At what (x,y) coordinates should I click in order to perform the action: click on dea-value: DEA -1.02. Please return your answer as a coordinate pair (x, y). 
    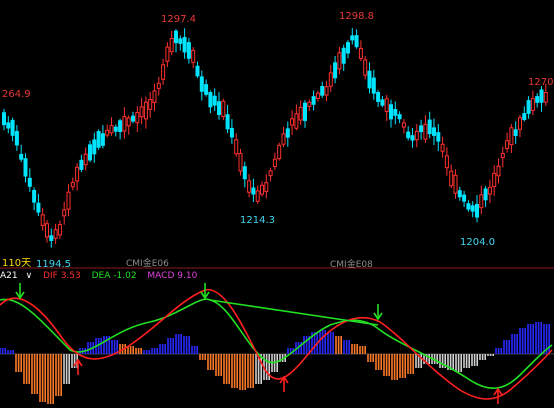
    Looking at the image, I should click on (114, 276).